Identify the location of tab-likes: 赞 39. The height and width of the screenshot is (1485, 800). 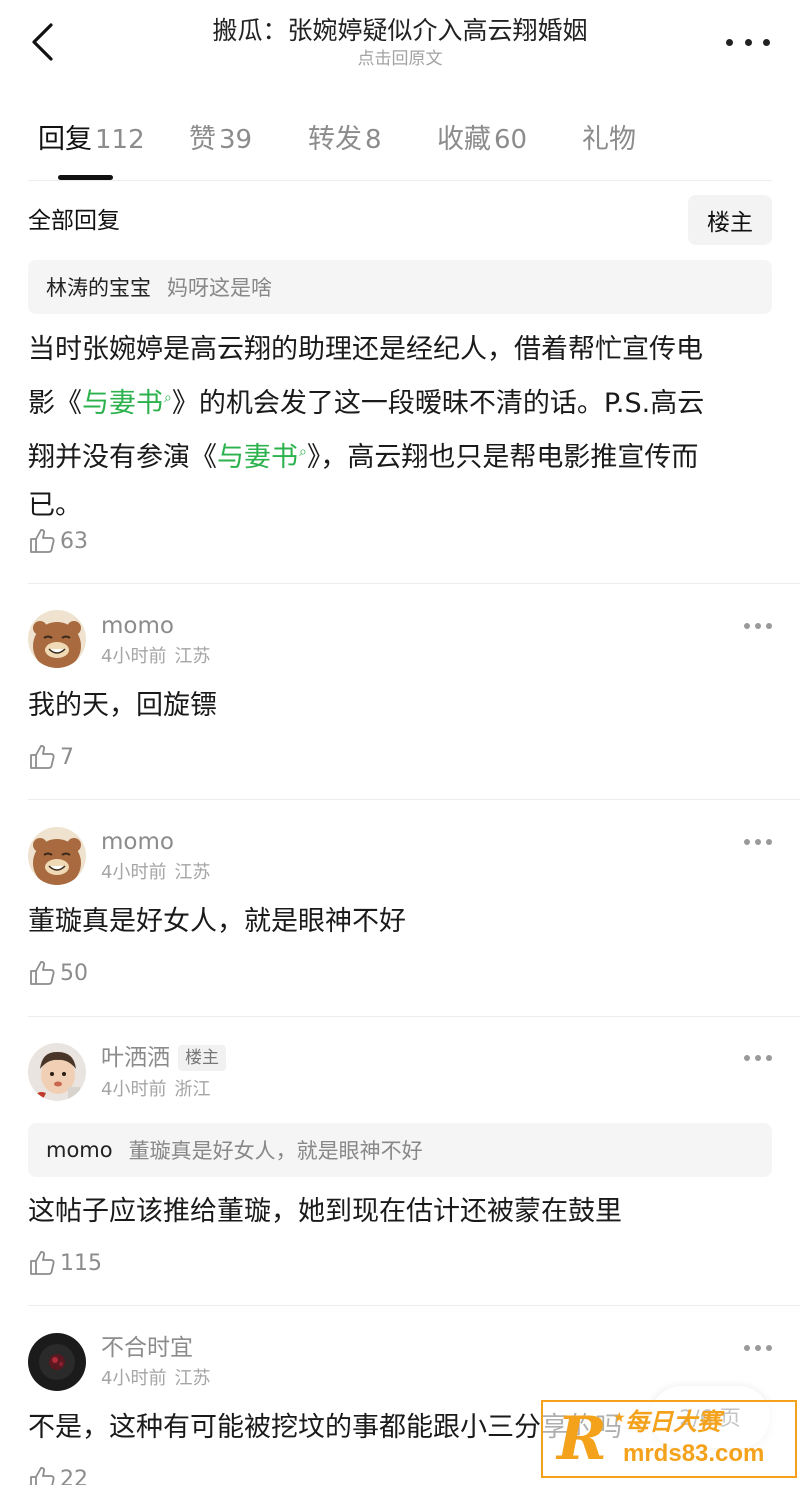
(220, 140).